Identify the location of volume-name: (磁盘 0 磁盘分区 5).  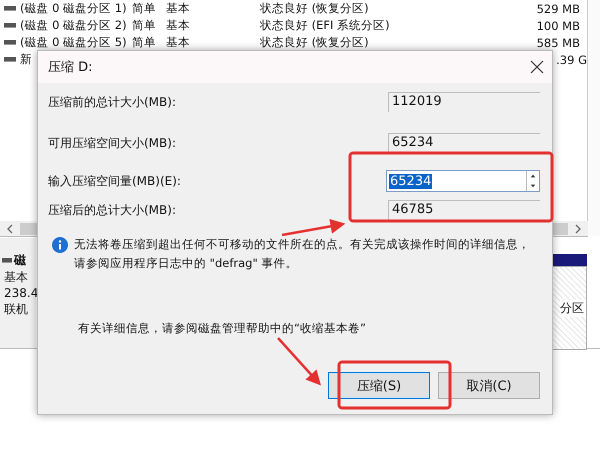
(74, 42).